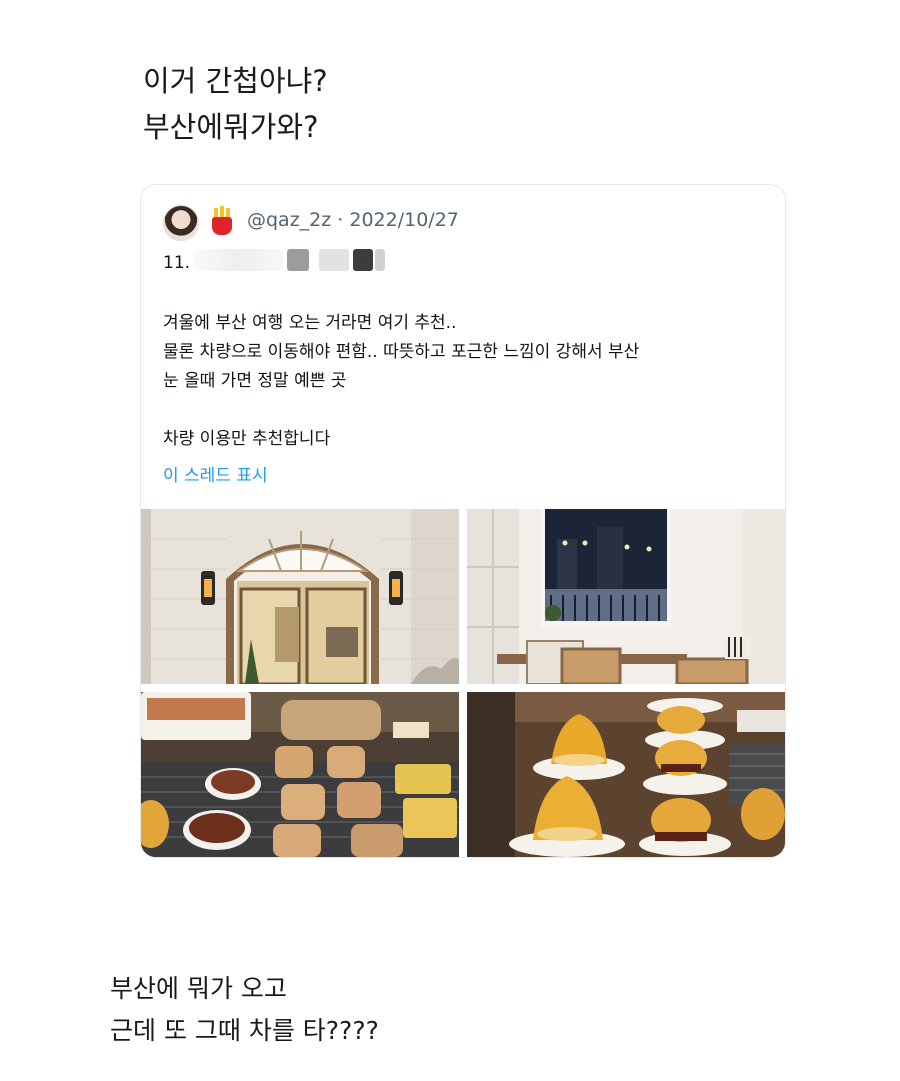 This screenshot has height=1081, width=900. What do you see at coordinates (231, 127) in the screenshot?
I see `top-caption-line-2: 부산에뭐가와?` at bounding box center [231, 127].